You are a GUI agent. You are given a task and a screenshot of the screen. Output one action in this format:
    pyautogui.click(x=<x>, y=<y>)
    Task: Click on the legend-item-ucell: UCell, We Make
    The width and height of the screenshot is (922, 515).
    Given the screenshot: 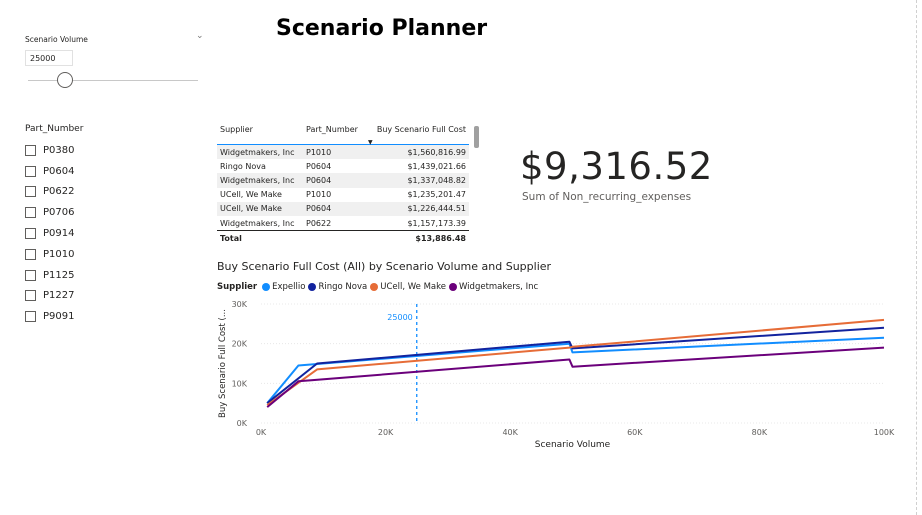 What is the action you would take?
    pyautogui.click(x=408, y=287)
    